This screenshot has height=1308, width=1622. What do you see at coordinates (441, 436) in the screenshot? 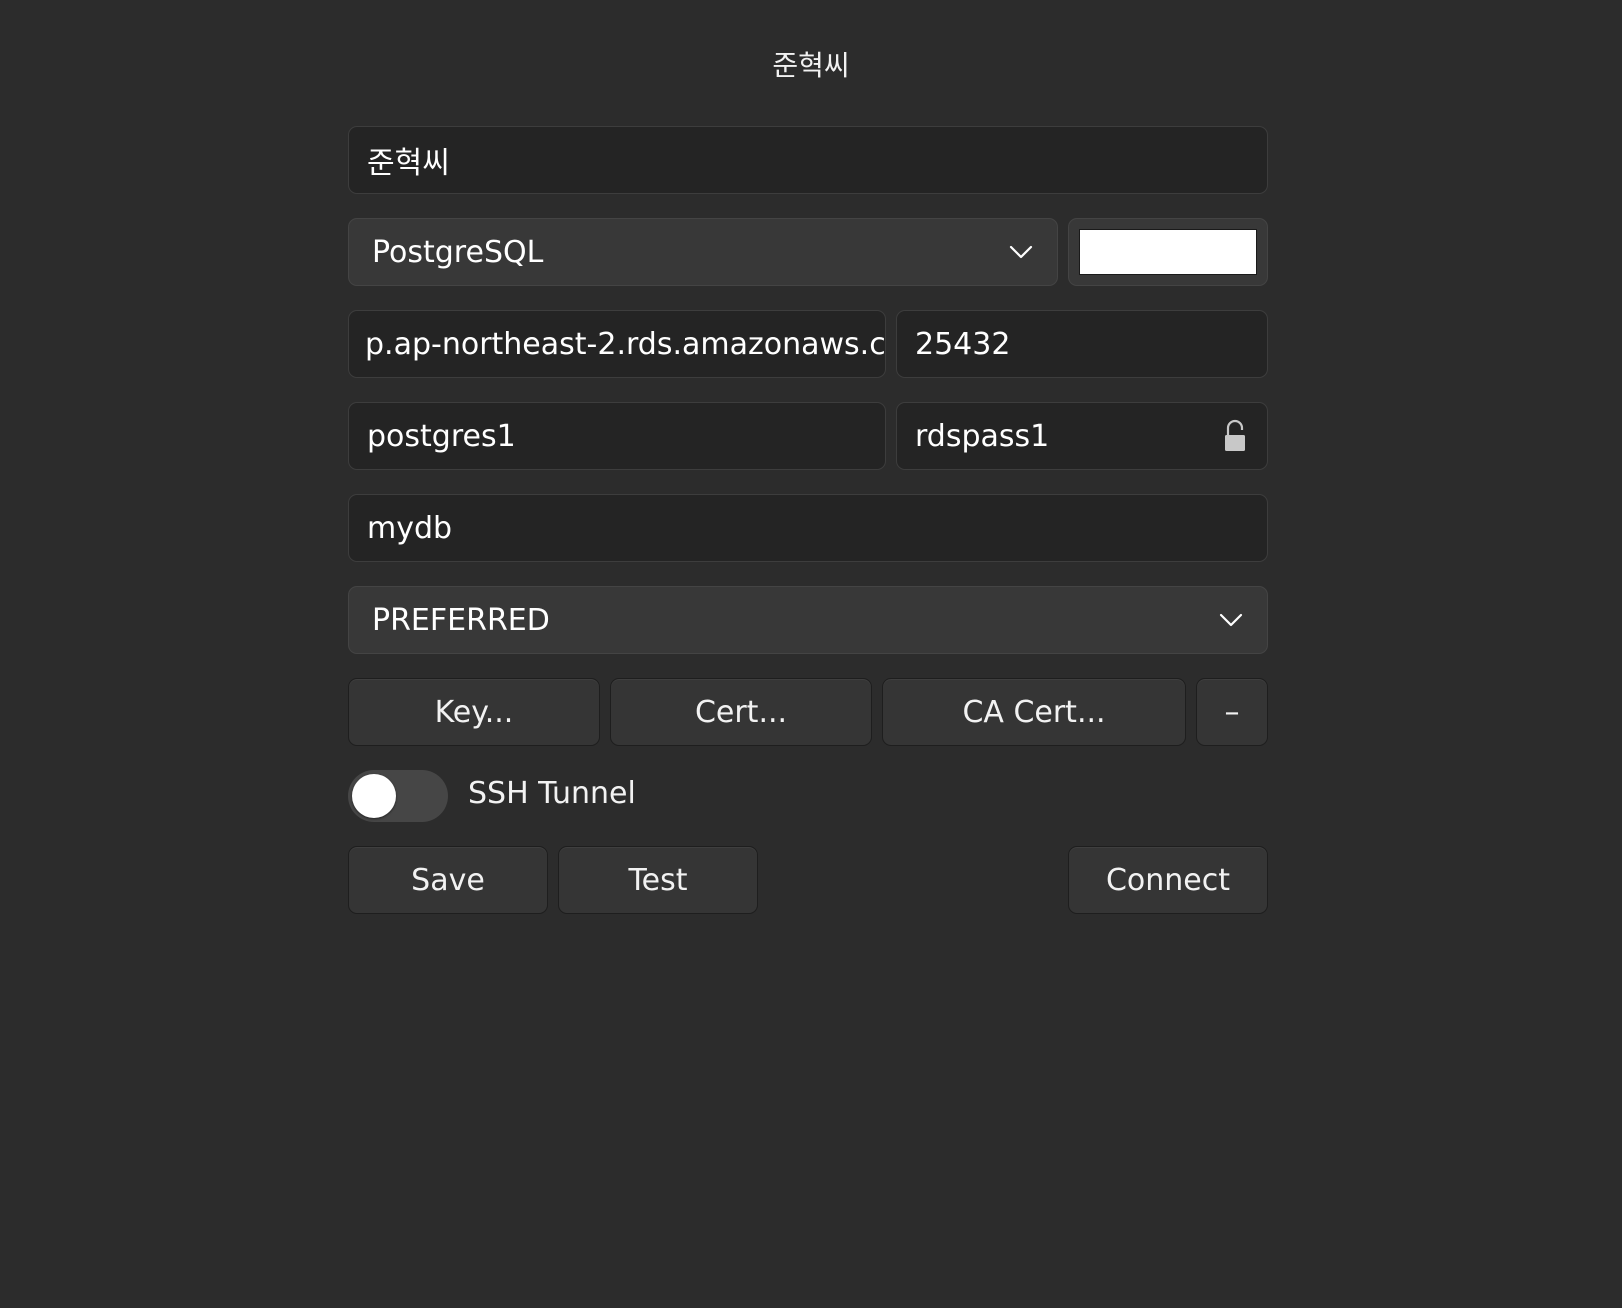
I see `username-value: postgres1` at bounding box center [441, 436].